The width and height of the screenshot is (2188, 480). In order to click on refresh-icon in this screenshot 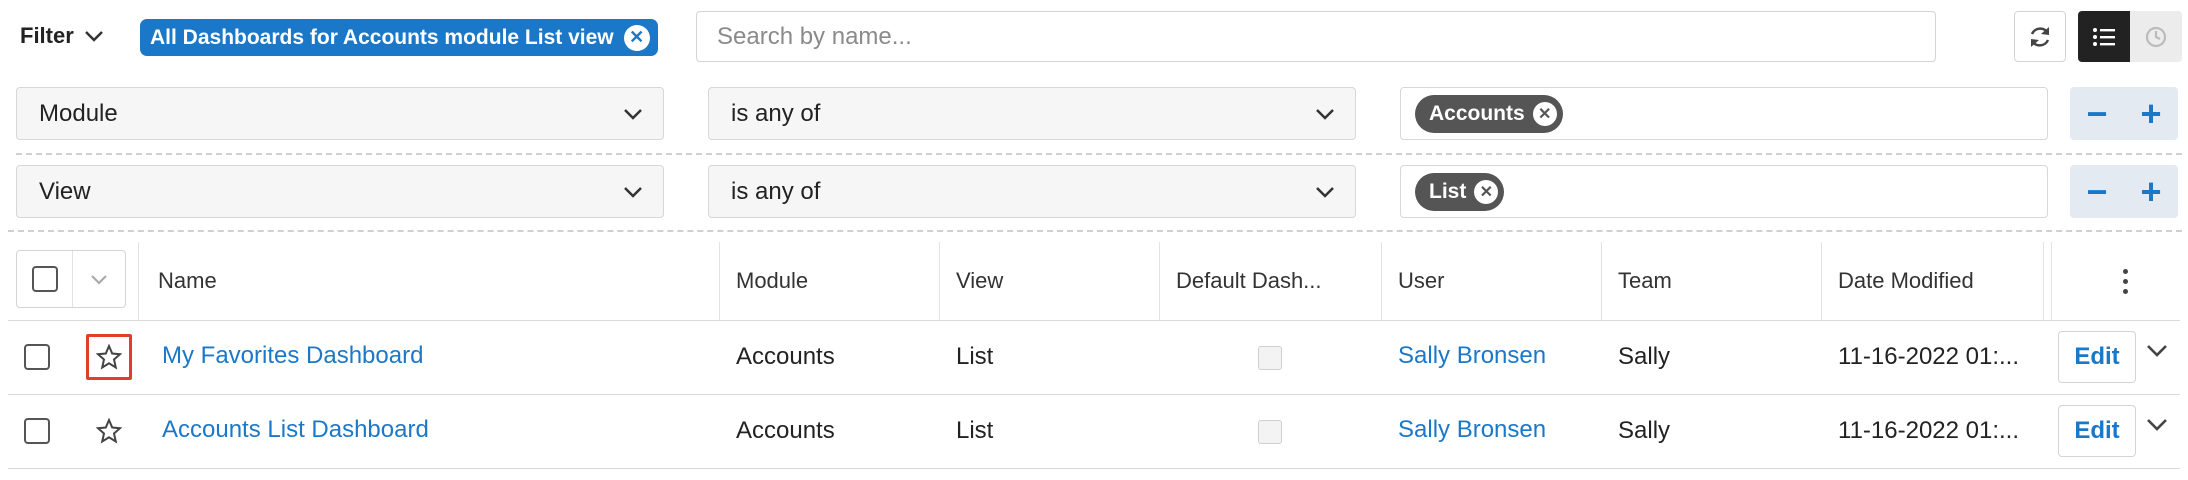, I will do `click(2040, 36)`.